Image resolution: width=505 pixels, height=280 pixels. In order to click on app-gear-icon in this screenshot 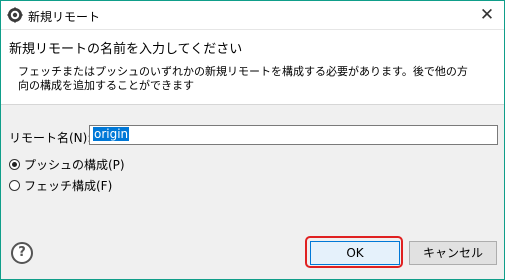, I will do `click(15, 15)`.